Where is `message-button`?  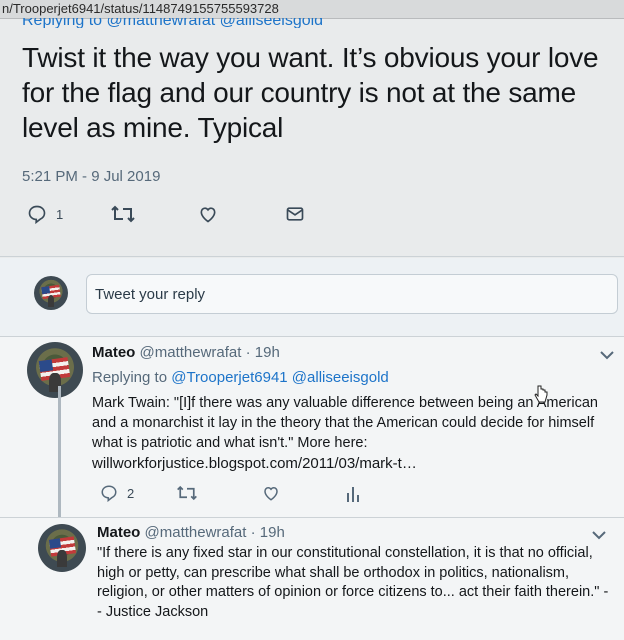 message-button is located at coordinates (295, 214).